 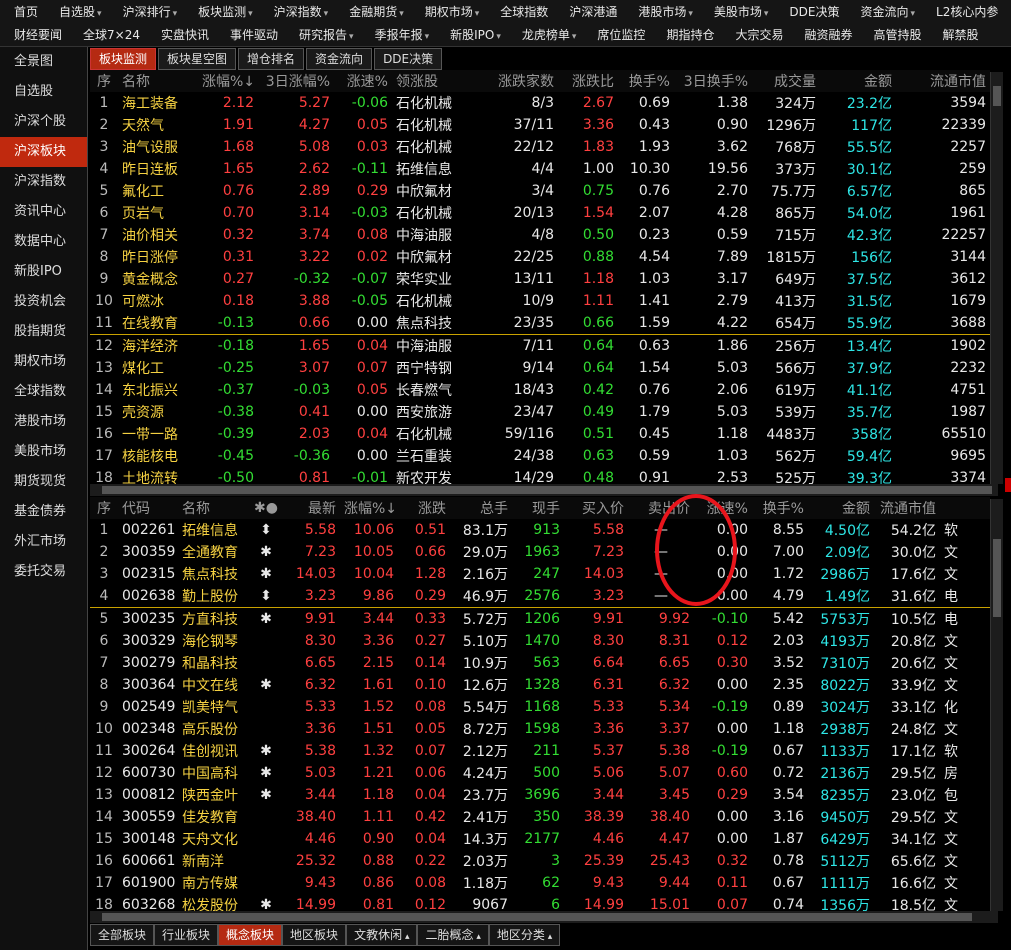 What do you see at coordinates (399, 35) in the screenshot?
I see `menu-item: 季报年报` at bounding box center [399, 35].